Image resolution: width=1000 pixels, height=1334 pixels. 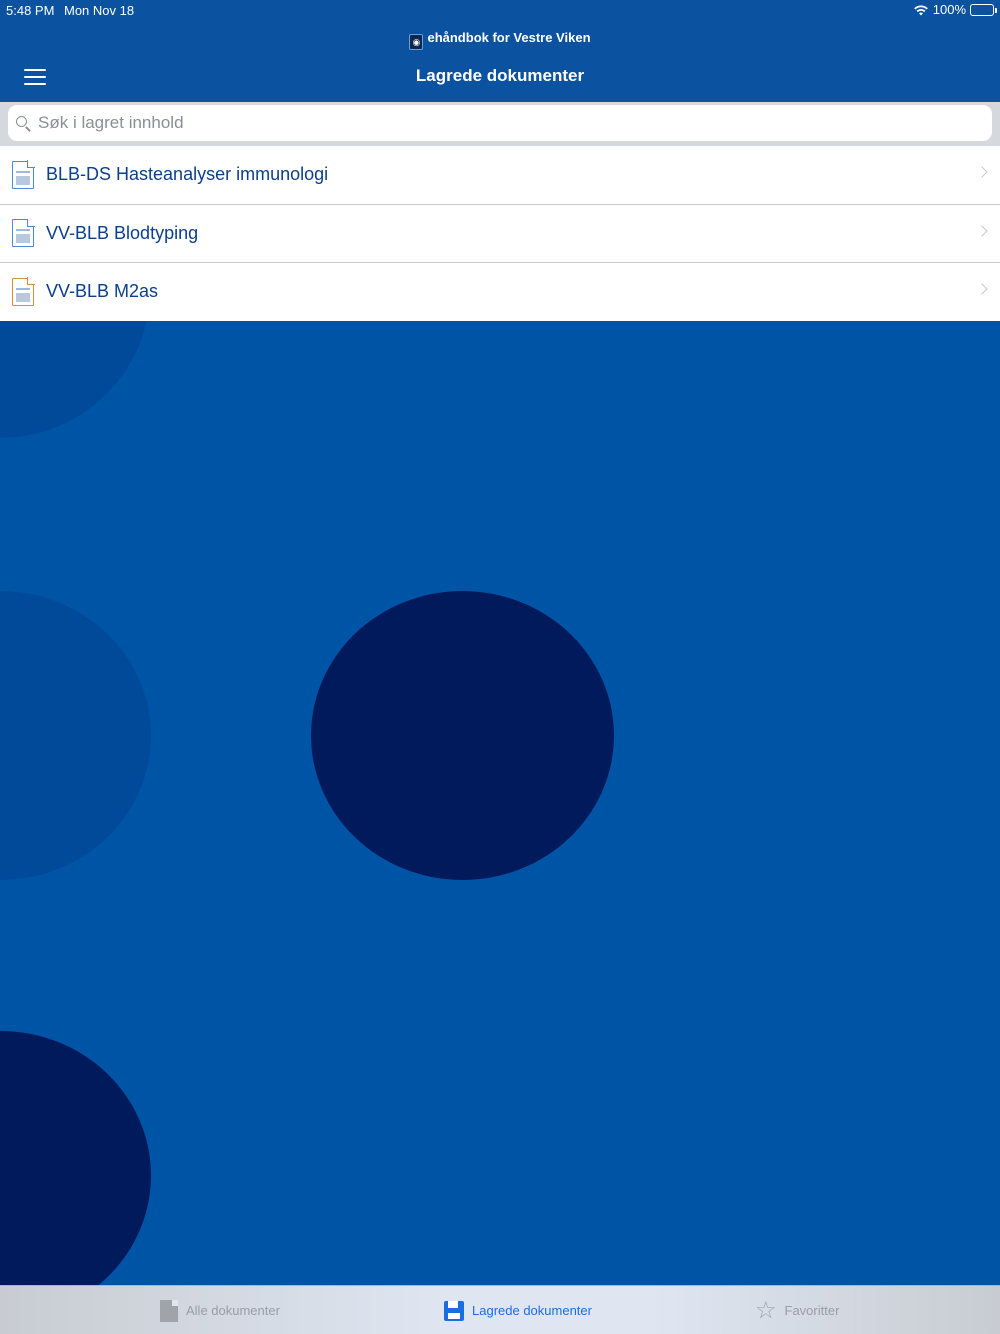 I want to click on search-bar, so click(x=500, y=124).